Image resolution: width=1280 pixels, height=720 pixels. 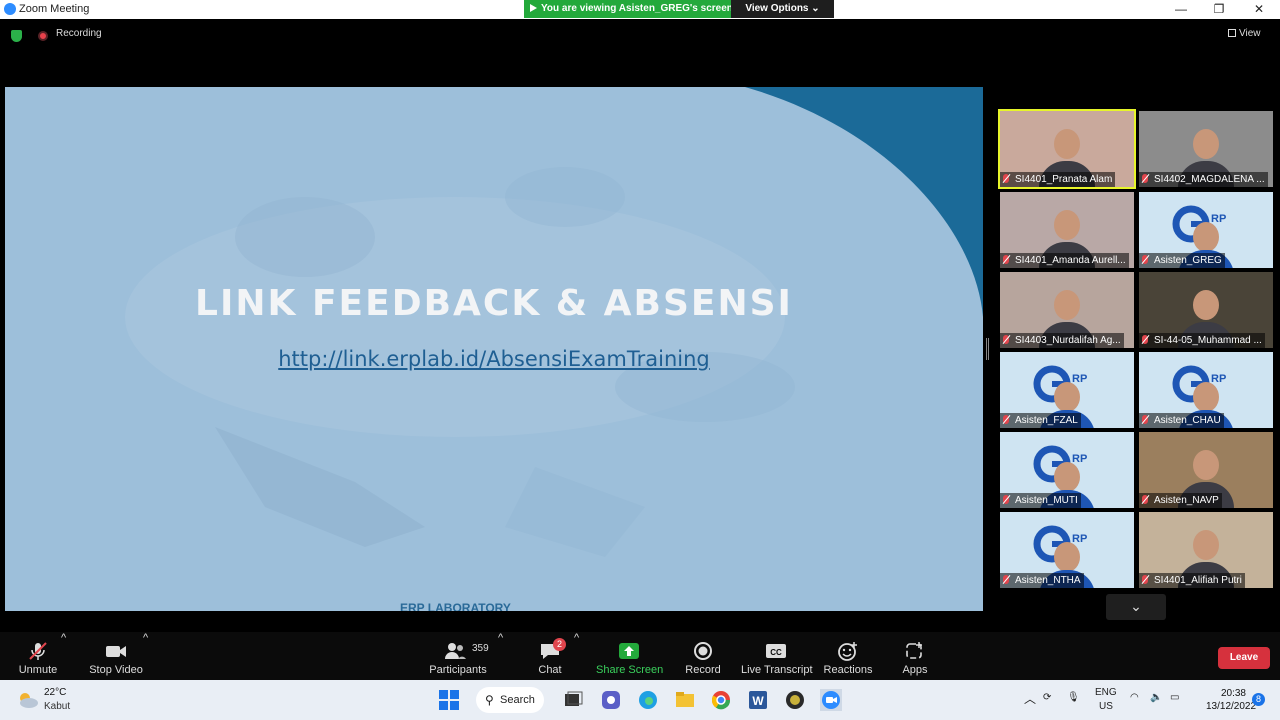 I want to click on participant-tile: RP Asisten_MUTI, so click(x=1067, y=470).